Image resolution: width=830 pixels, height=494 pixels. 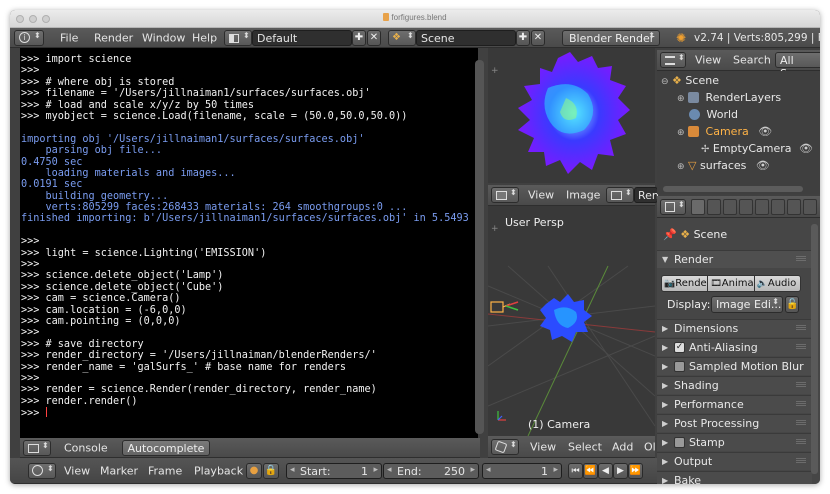 What do you see at coordinates (797, 66) in the screenshot?
I see `display-mode-dropdown: All Scene` at bounding box center [797, 66].